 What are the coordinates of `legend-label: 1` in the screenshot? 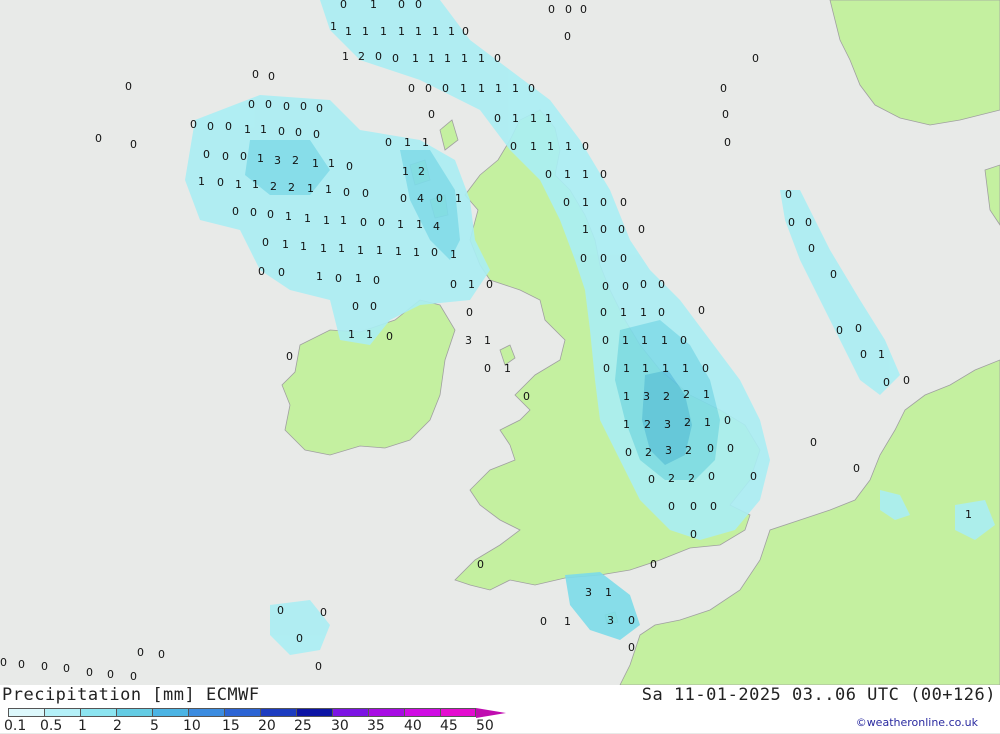 It's located at (82, 726).